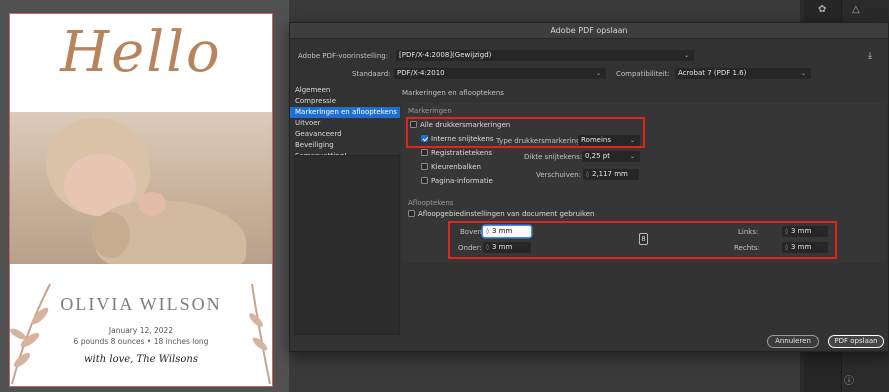 The width and height of the screenshot is (889, 392). Describe the element at coordinates (371, 74) in the screenshot. I see `standard-label: Standaard:` at that location.